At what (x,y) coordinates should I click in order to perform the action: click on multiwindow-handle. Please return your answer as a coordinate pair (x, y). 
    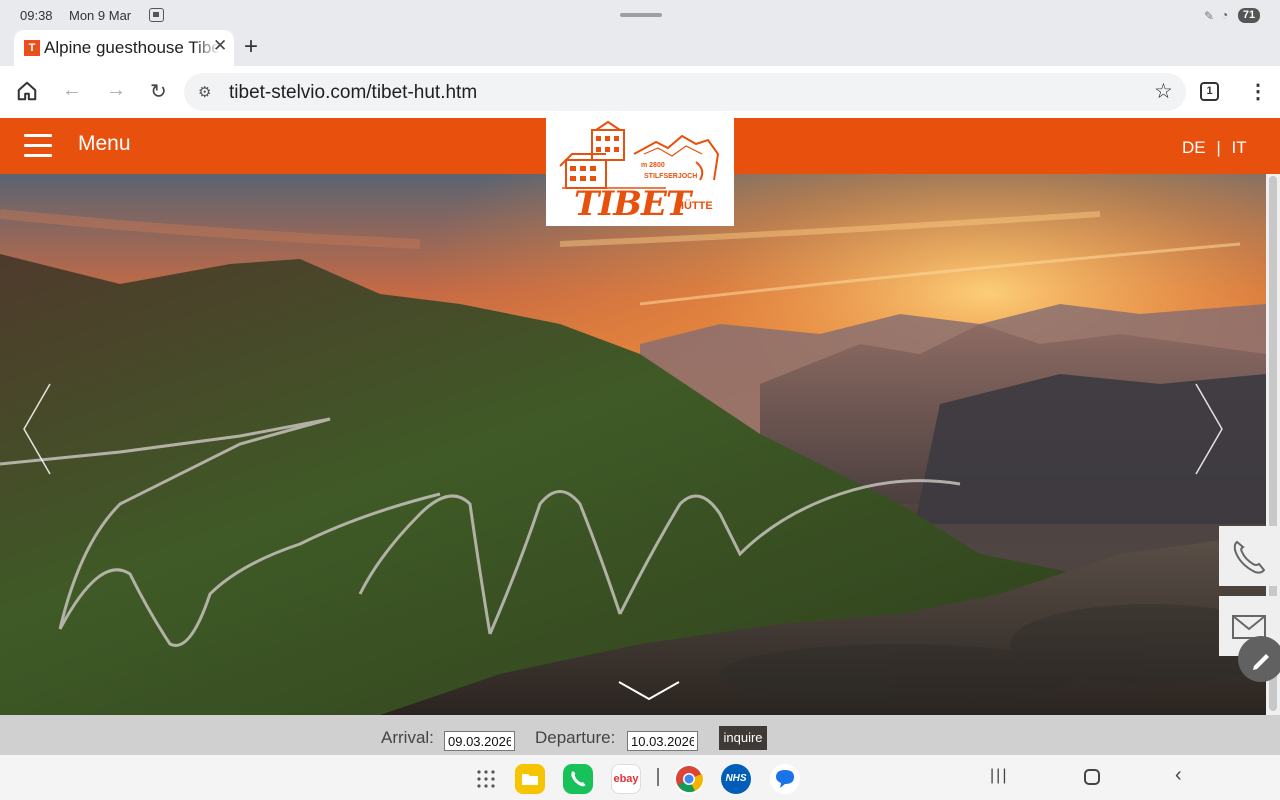
    Looking at the image, I should click on (641, 15).